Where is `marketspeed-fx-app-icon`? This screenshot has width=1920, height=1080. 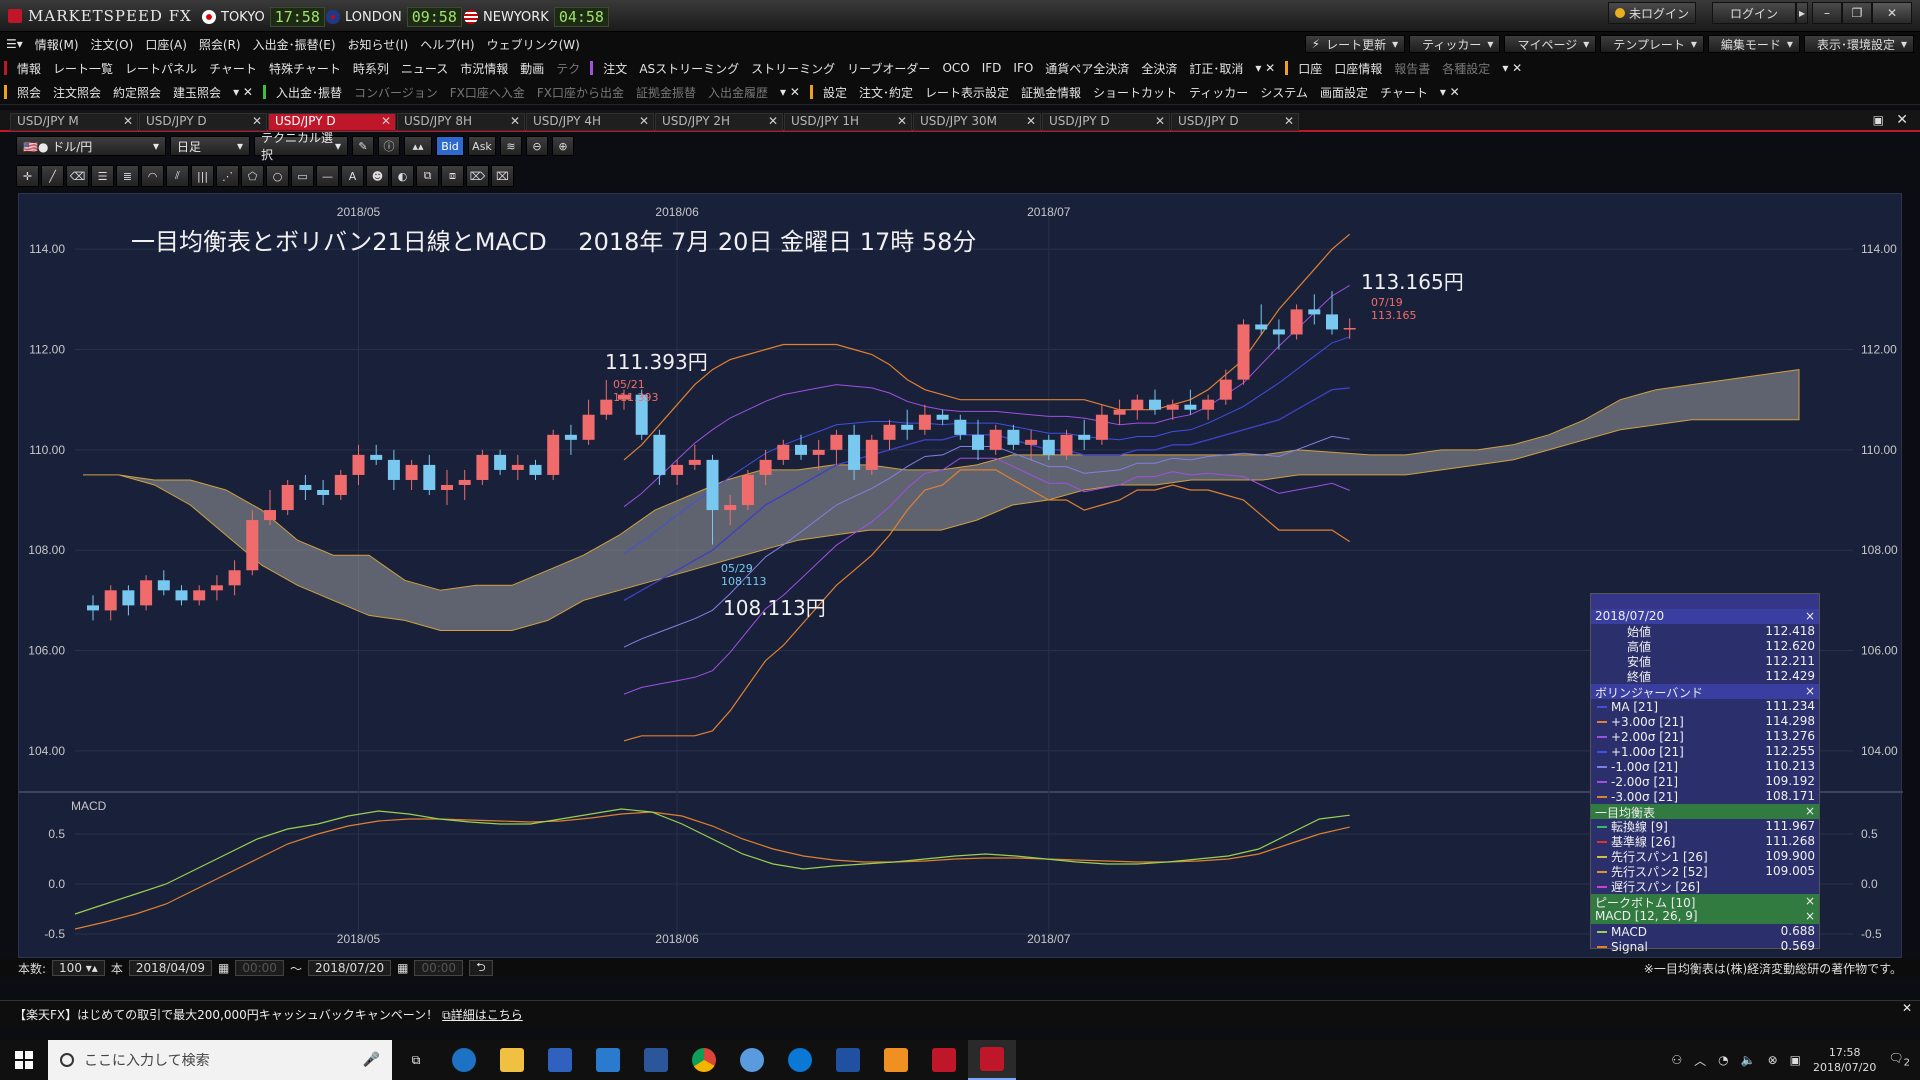
marketspeed-fx-app-icon is located at coordinates (992, 1060).